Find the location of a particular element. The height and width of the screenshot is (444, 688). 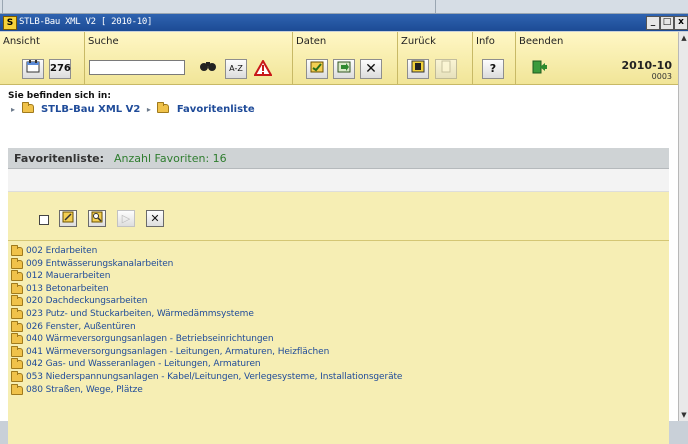

binoculars-search-button is located at coordinates (208, 69).